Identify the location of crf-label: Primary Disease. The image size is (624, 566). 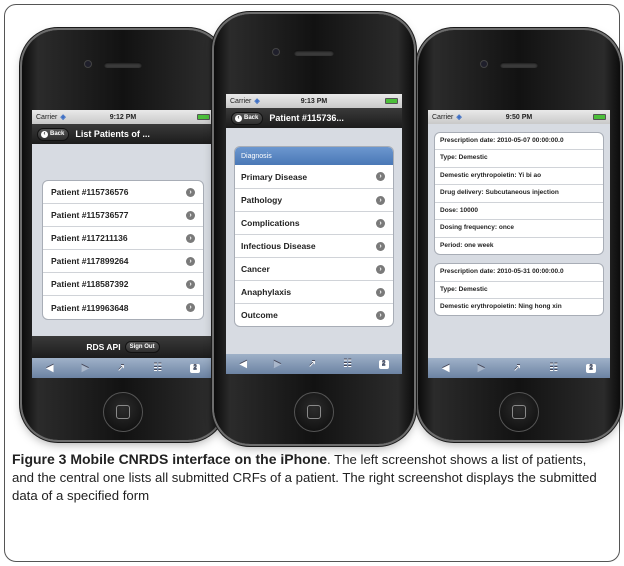
(274, 176).